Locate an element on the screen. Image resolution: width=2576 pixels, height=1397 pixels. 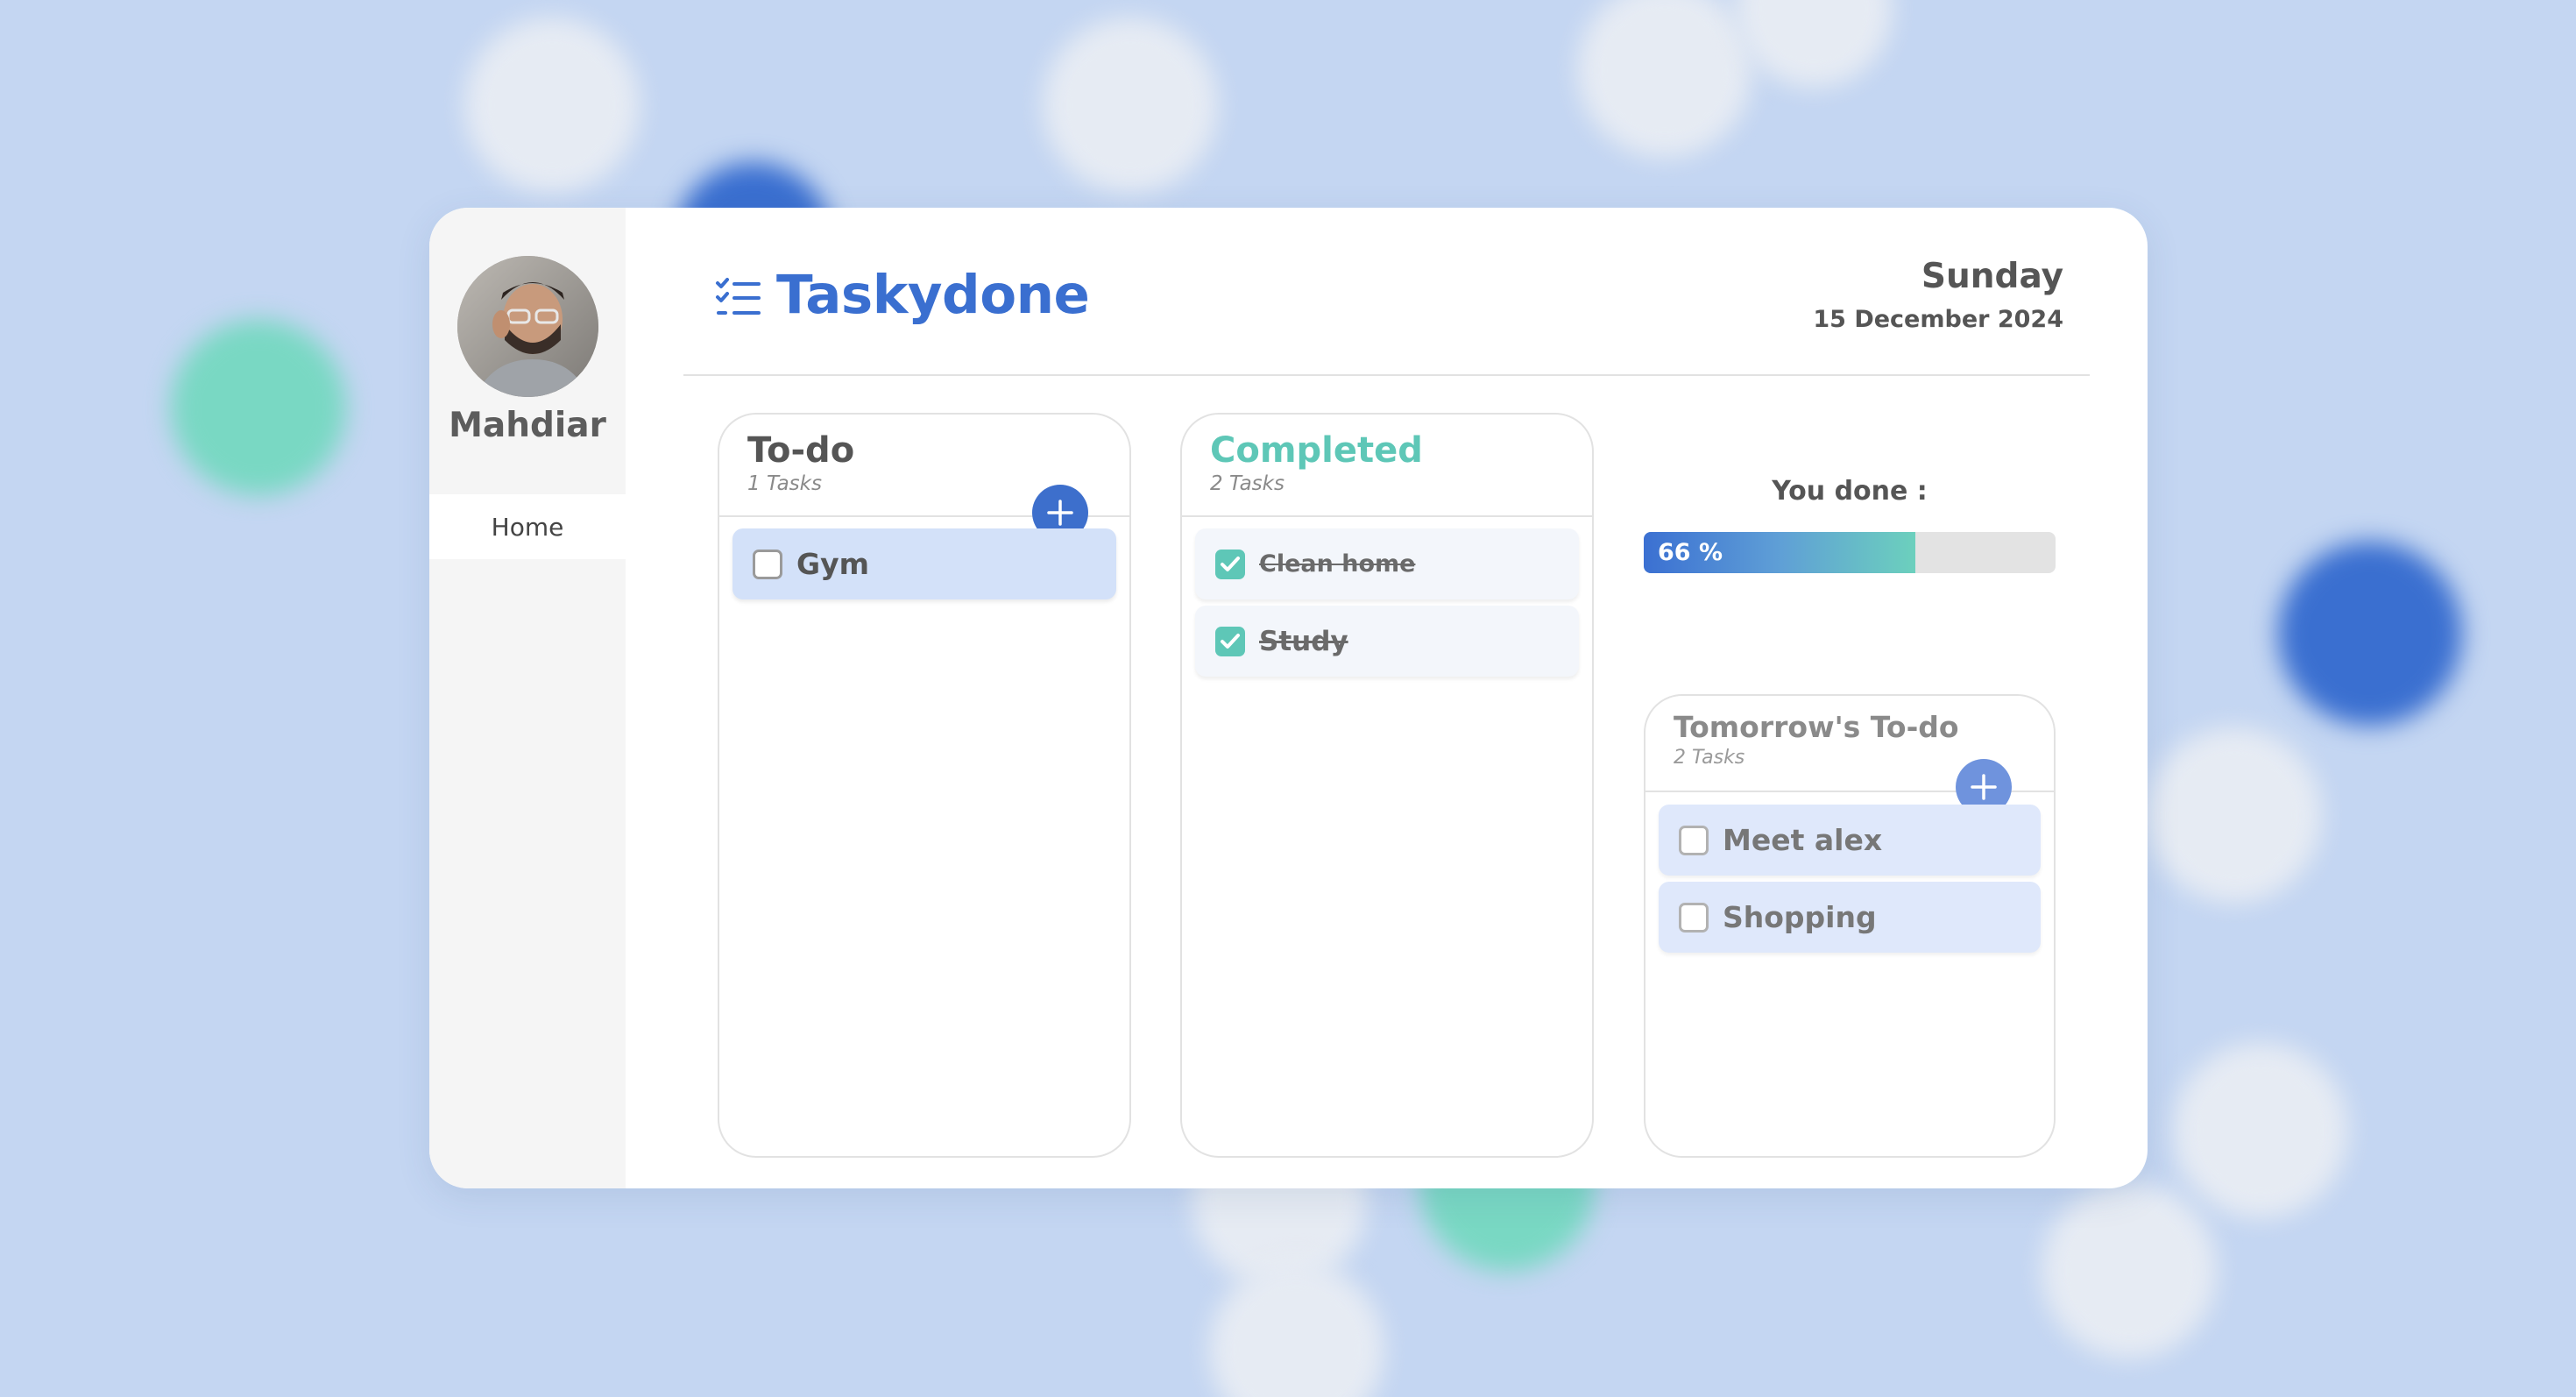
sidebar: Mahdiar Home is located at coordinates (527, 698).